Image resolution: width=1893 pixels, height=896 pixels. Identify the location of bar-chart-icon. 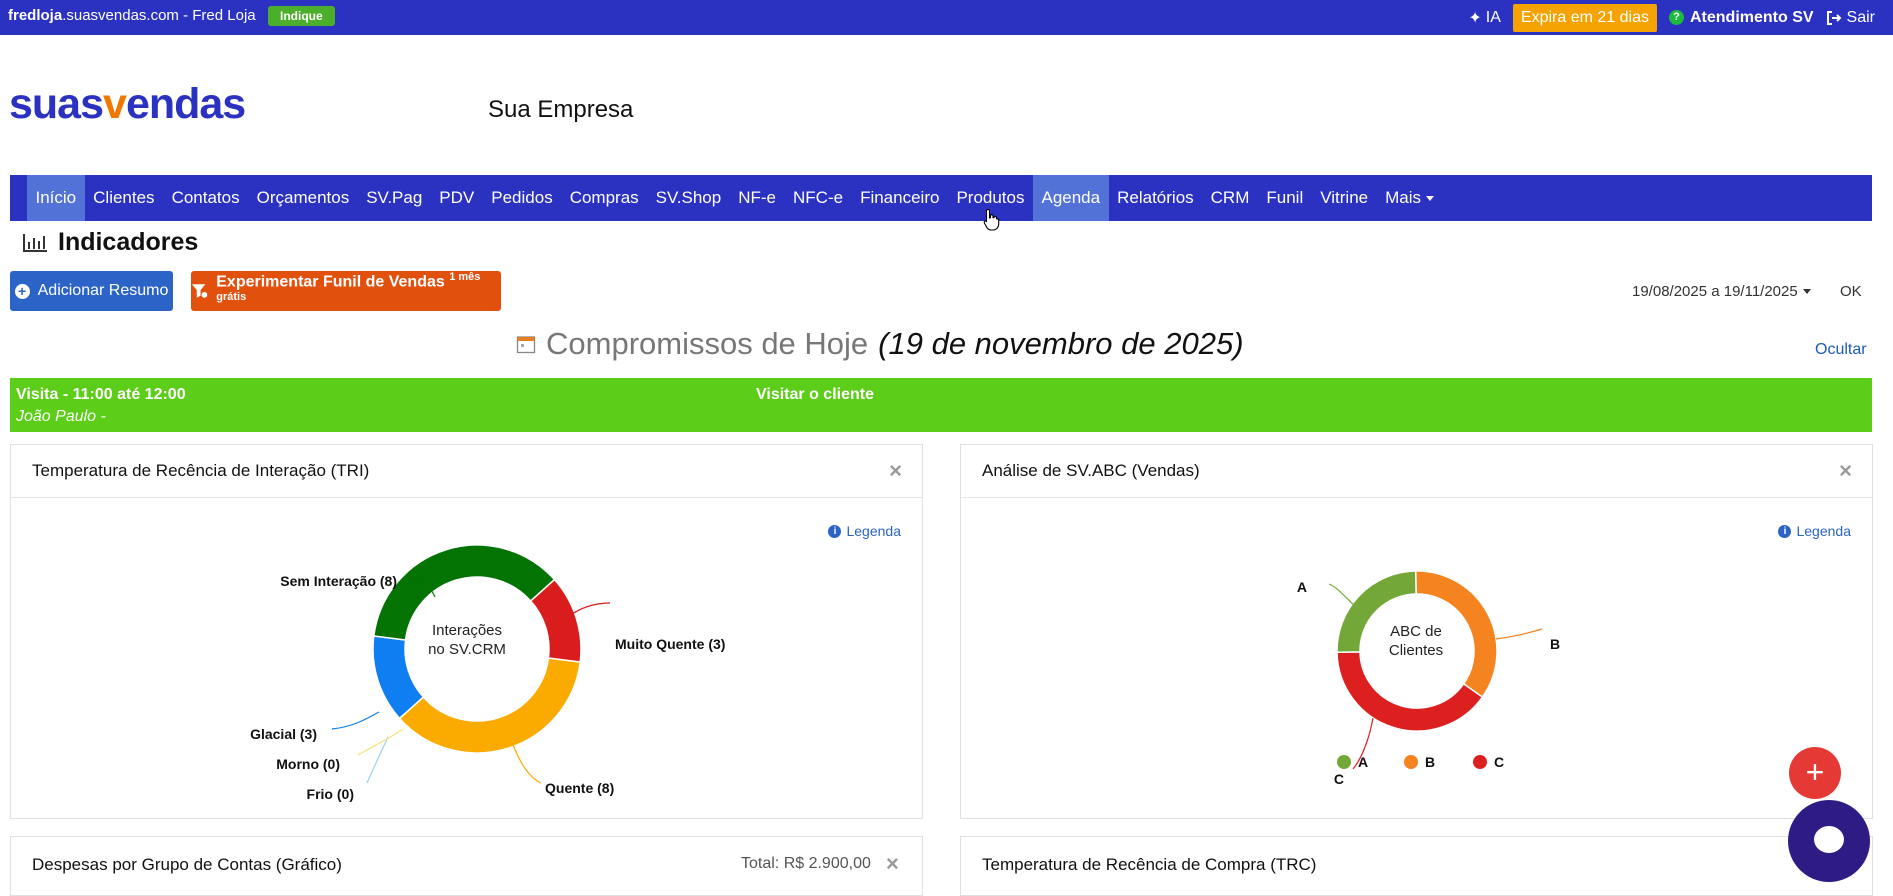
(35, 242).